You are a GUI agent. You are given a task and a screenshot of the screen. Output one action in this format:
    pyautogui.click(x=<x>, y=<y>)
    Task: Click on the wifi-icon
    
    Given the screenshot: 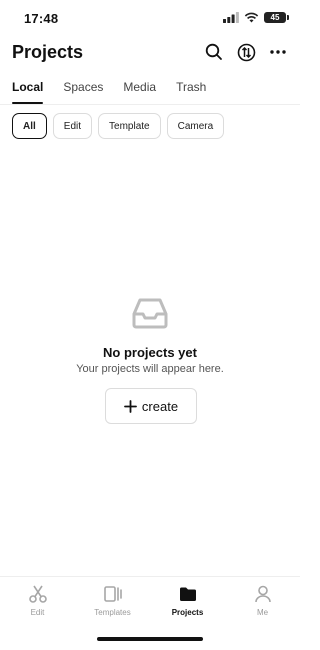 What is the action you would take?
    pyautogui.click(x=251, y=17)
    